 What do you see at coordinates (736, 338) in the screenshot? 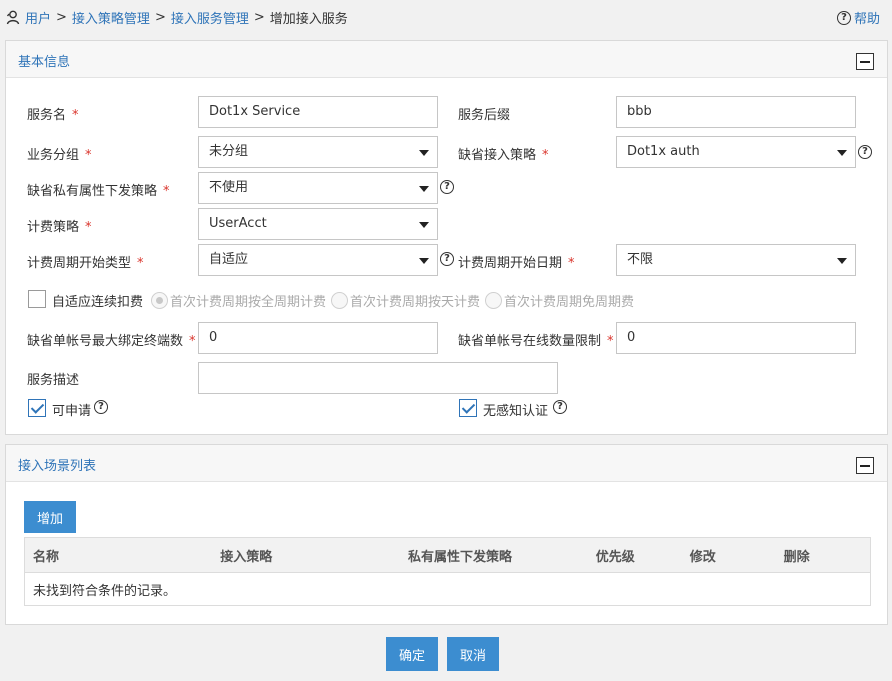
I see `online-limit-input: 0` at bounding box center [736, 338].